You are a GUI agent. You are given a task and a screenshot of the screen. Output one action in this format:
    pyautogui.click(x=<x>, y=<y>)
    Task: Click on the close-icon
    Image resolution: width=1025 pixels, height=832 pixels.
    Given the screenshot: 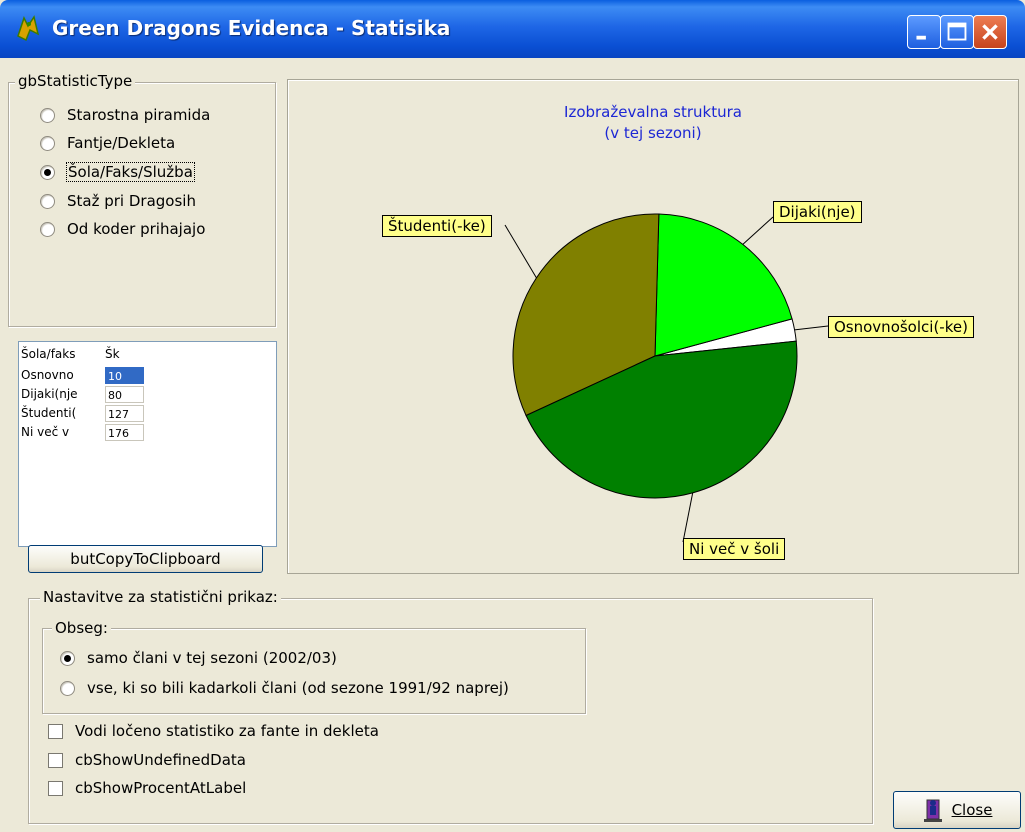 What is the action you would take?
    pyautogui.click(x=990, y=32)
    